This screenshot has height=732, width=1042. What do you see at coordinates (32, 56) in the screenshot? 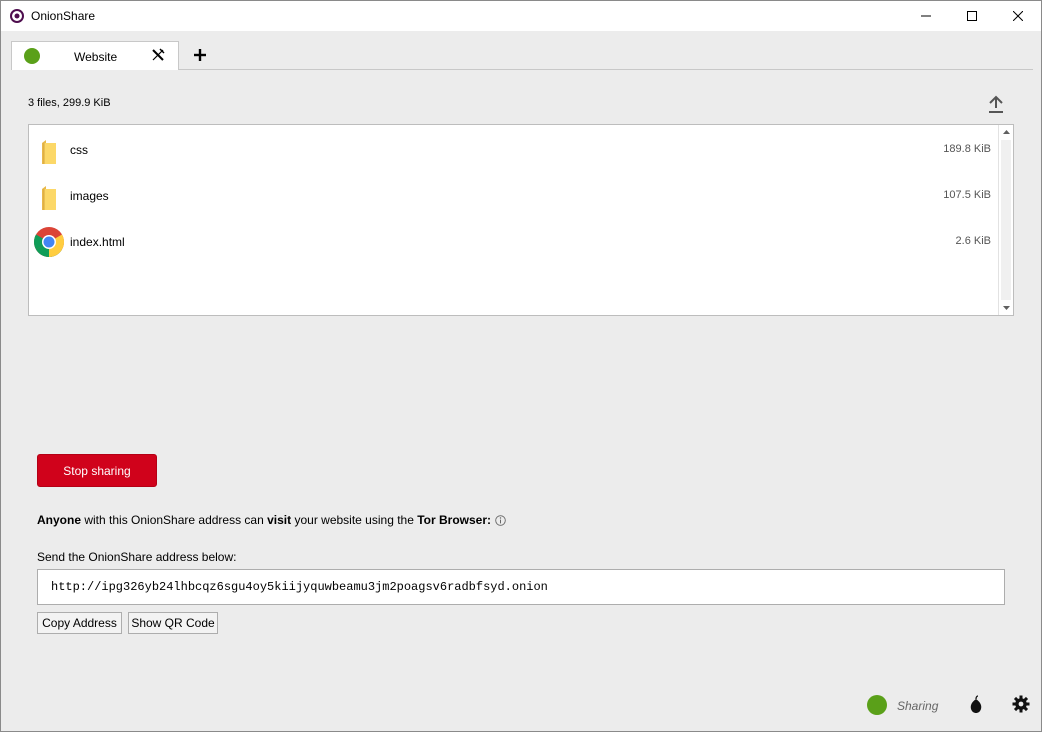
I see `tab-status-indicator` at bounding box center [32, 56].